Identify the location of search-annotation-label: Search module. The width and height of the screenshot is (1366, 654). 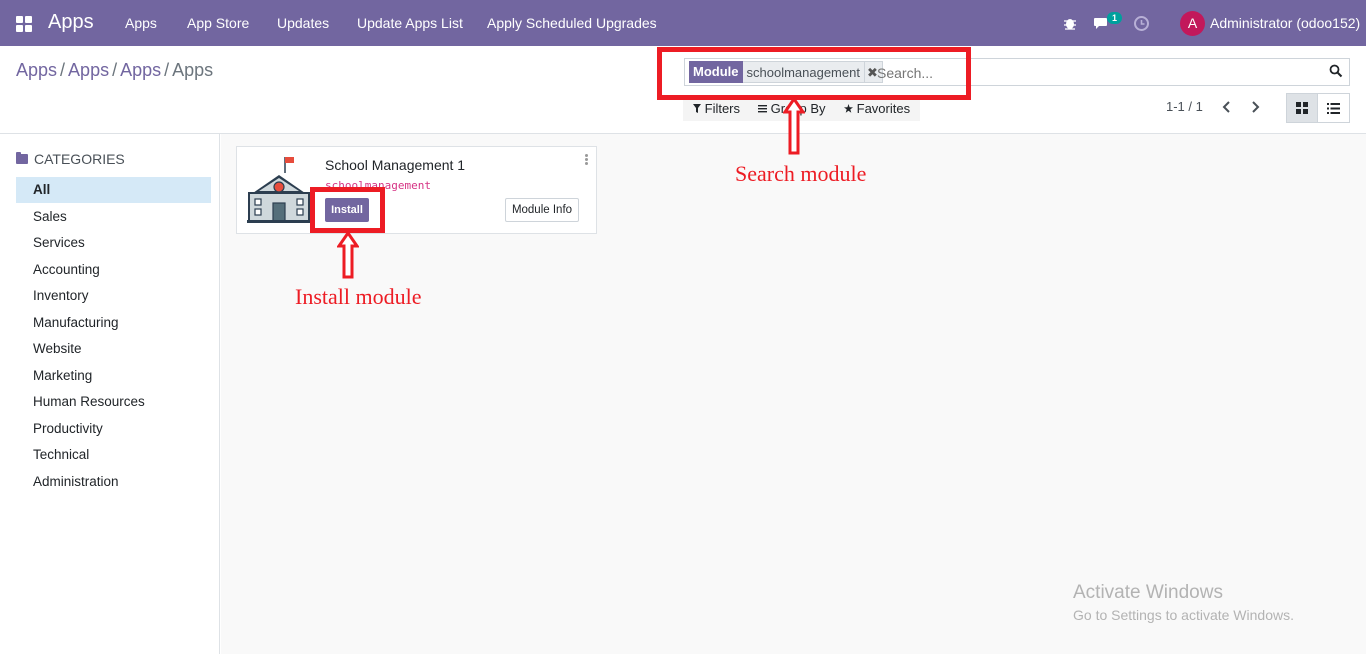
(801, 173).